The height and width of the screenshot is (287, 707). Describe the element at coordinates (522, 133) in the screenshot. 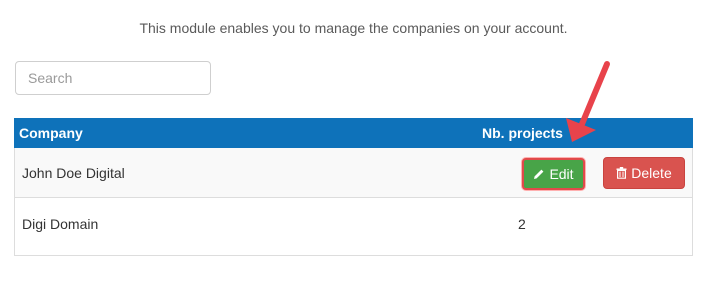

I see `column-header-projects: Nb. projects` at that location.